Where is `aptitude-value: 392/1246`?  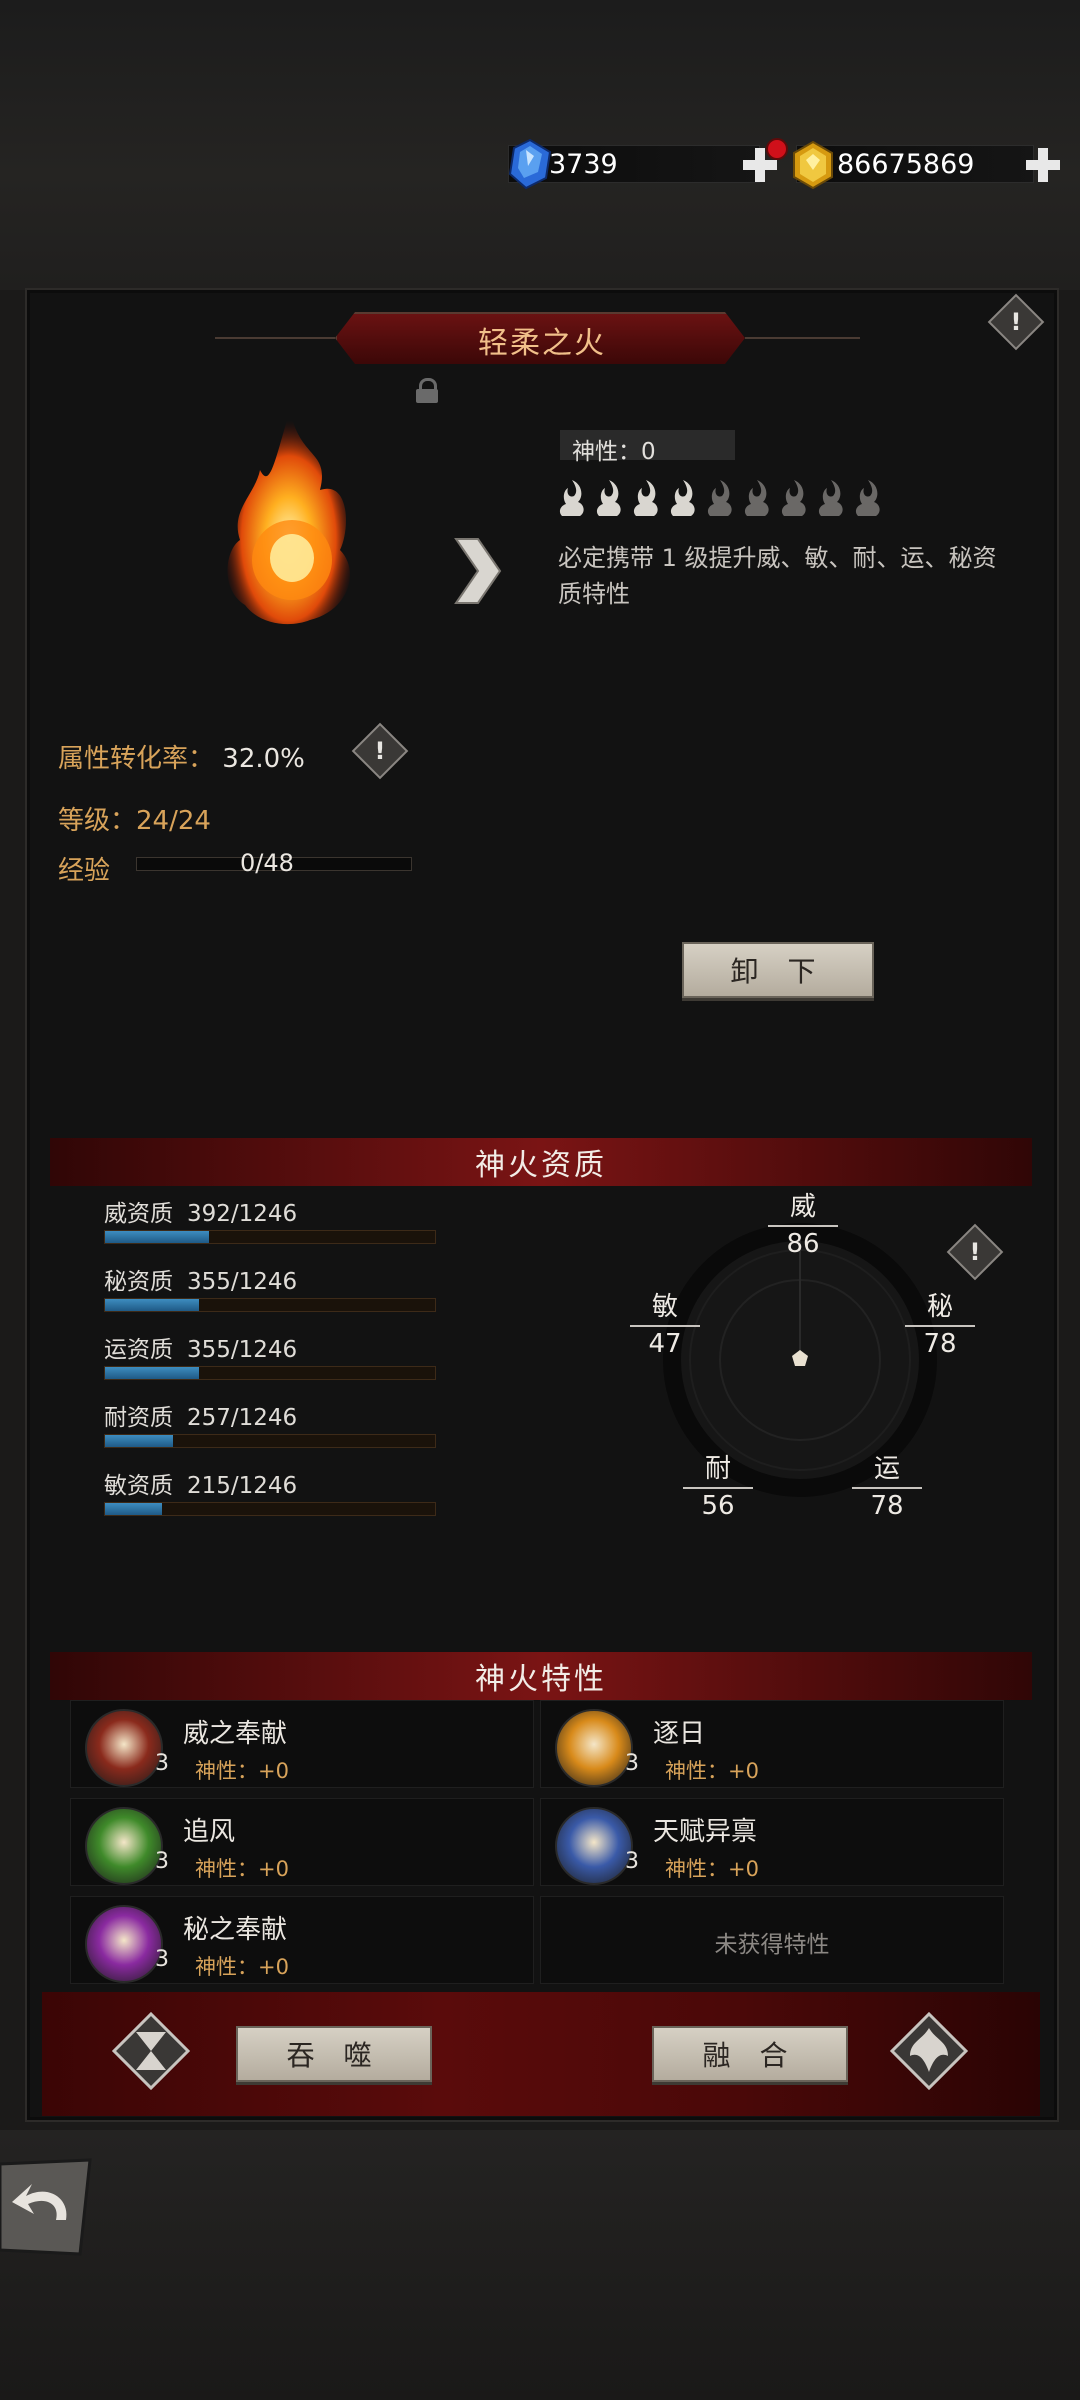 aptitude-value: 392/1246 is located at coordinates (242, 1214).